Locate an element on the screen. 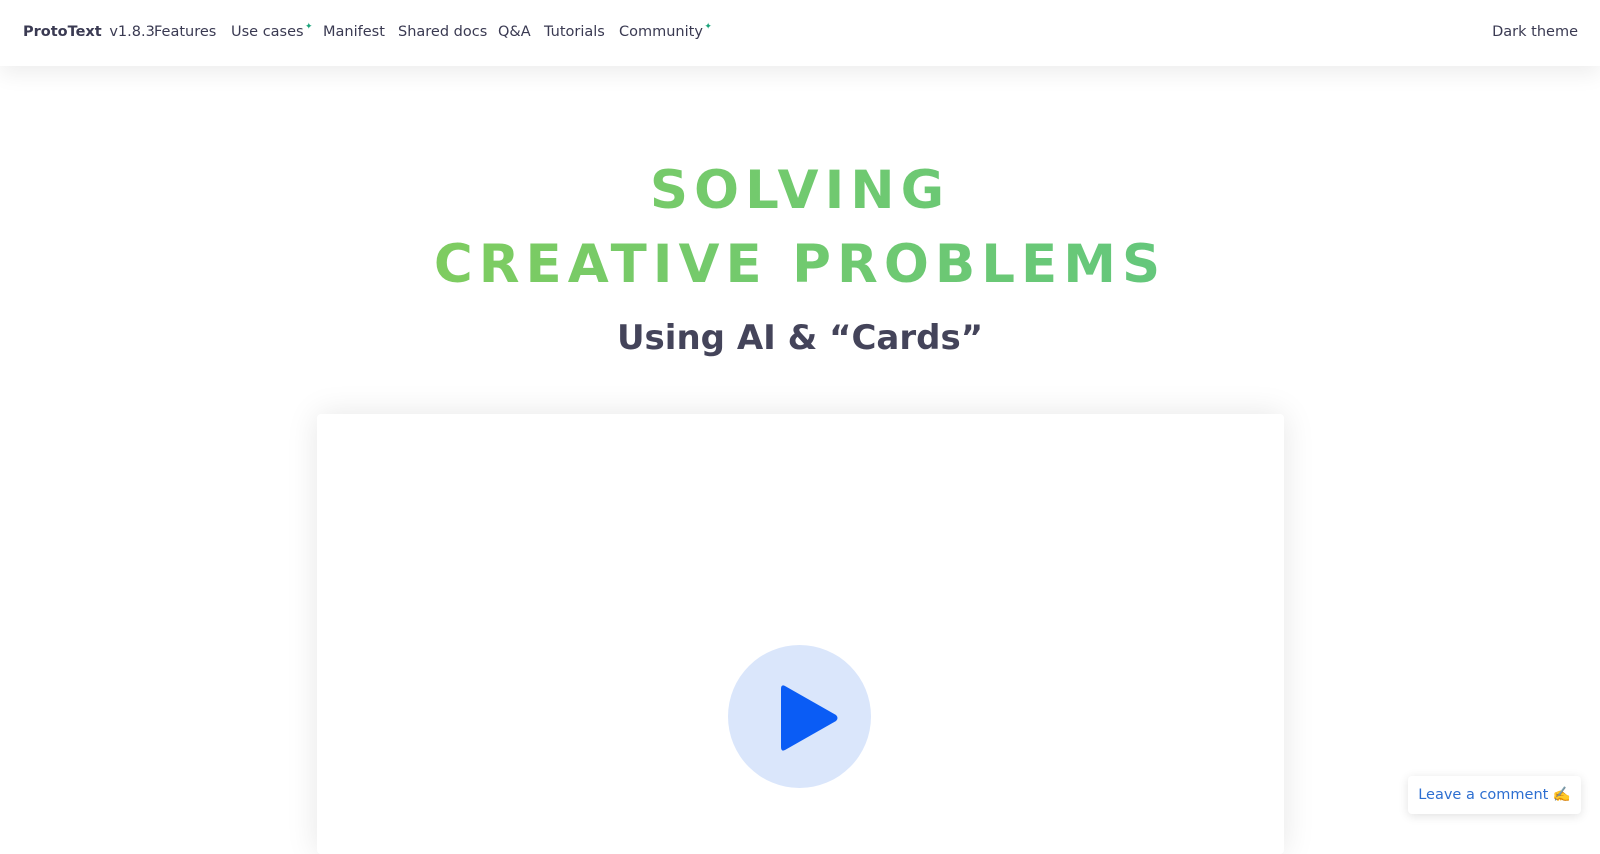 The height and width of the screenshot is (854, 1600). nav-item-shared-docs: Shared docs is located at coordinates (442, 32).